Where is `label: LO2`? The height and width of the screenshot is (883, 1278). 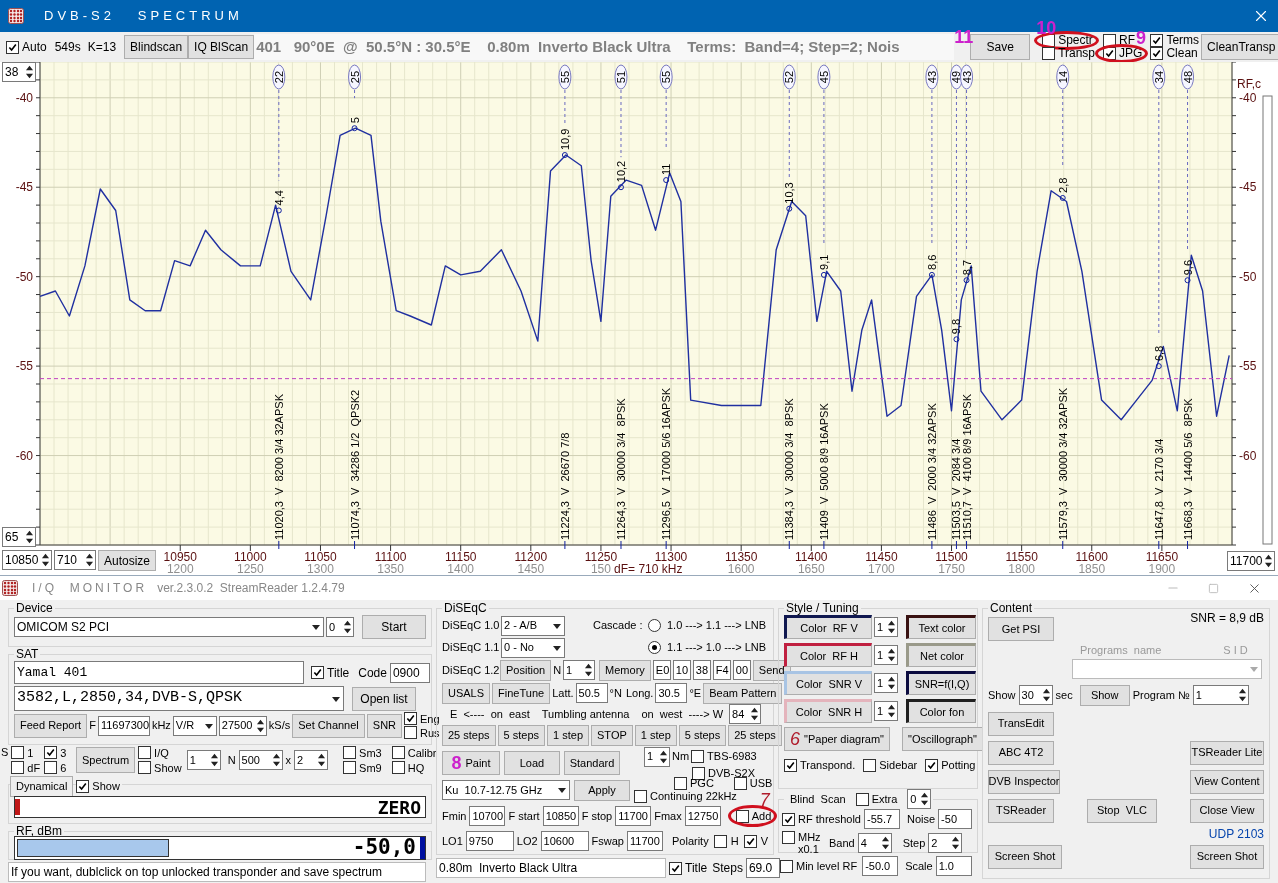 label: LO2 is located at coordinates (527, 841).